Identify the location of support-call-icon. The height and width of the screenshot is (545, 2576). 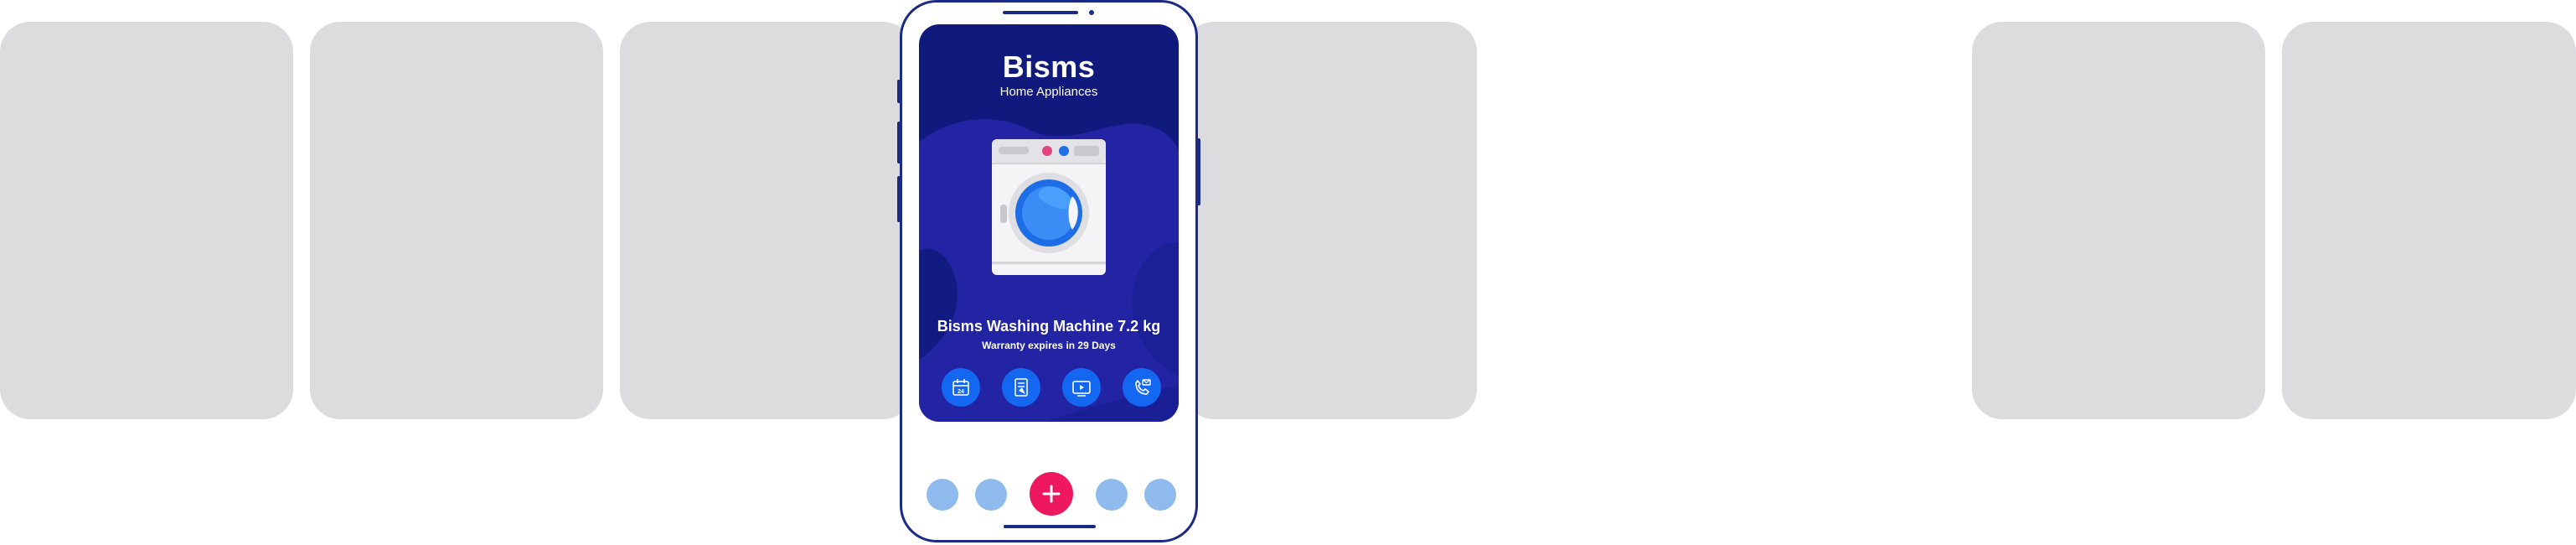
(1143, 387).